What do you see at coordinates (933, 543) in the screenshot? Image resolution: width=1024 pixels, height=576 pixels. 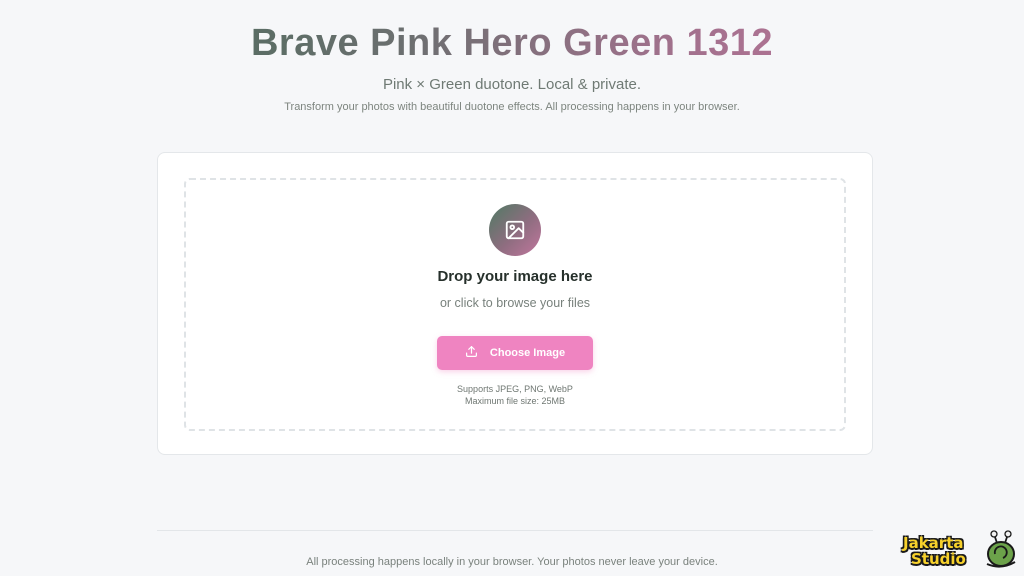 I see `watermark-line1: Jakarta` at bounding box center [933, 543].